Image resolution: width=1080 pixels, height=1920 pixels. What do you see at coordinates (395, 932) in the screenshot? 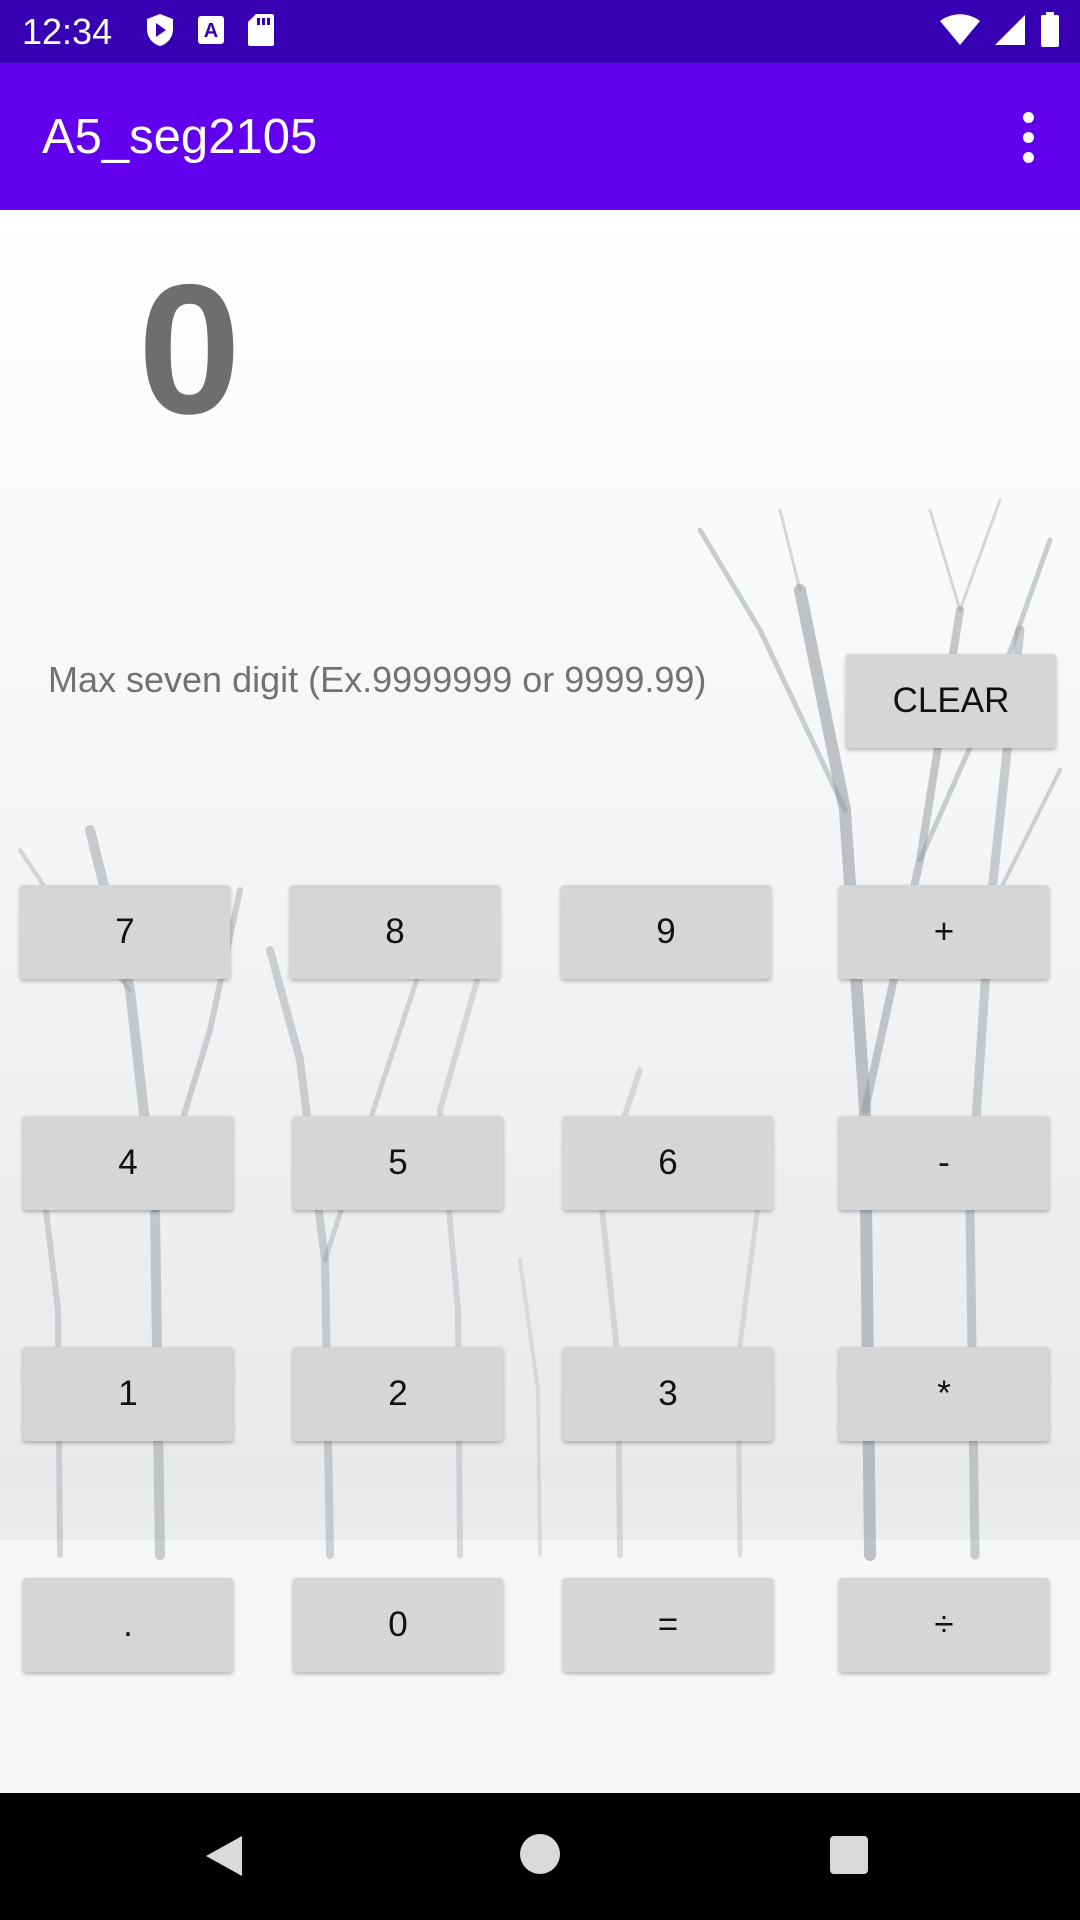
I see `key-8-button: 8` at bounding box center [395, 932].